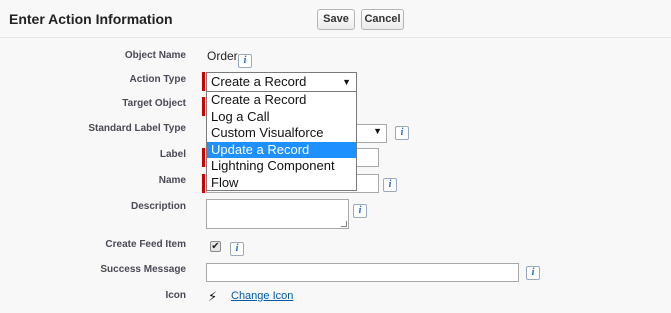 Image resolution: width=671 pixels, height=313 pixels. What do you see at coordinates (237, 249) in the screenshot?
I see `create-feed-item-info-icon: i` at bounding box center [237, 249].